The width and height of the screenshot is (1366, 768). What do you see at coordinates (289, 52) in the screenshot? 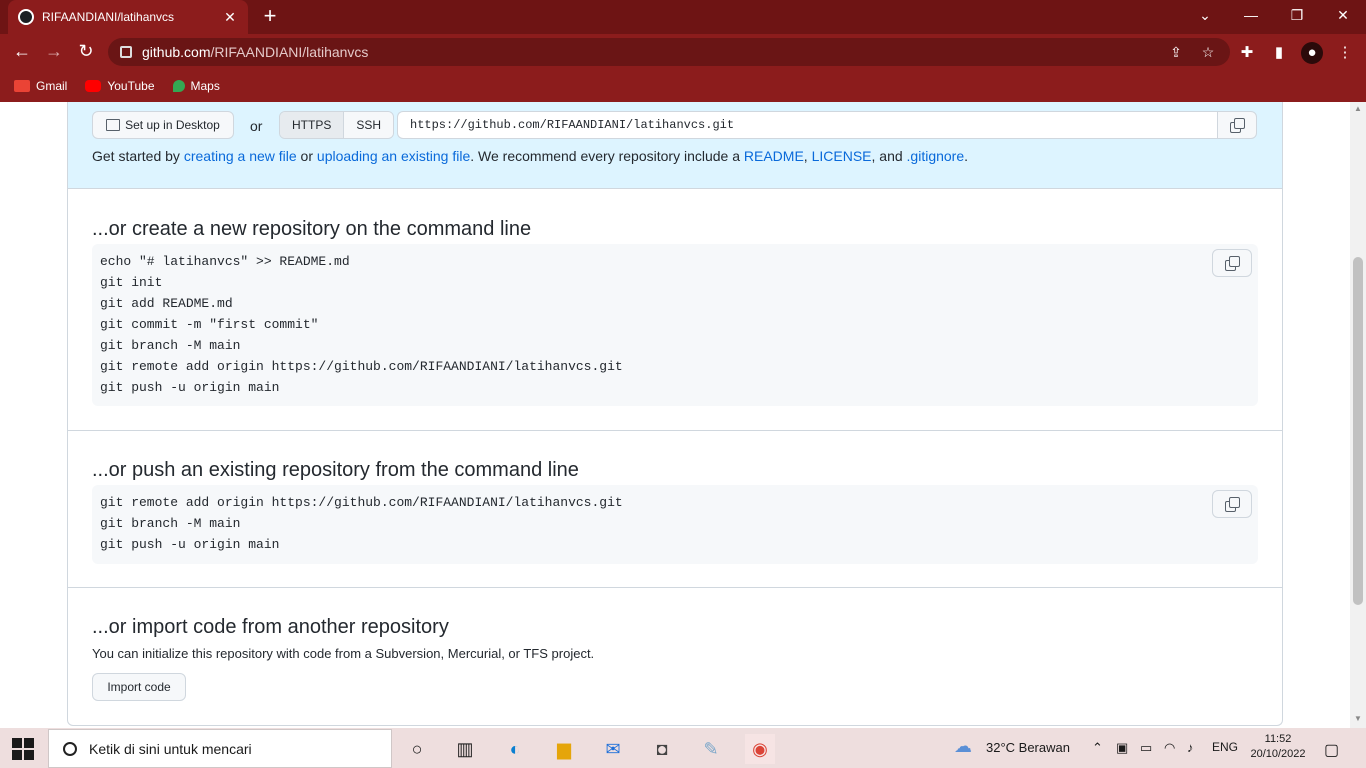
I see `url-path: /RIFAANDIANI/latihanvcs` at bounding box center [289, 52].